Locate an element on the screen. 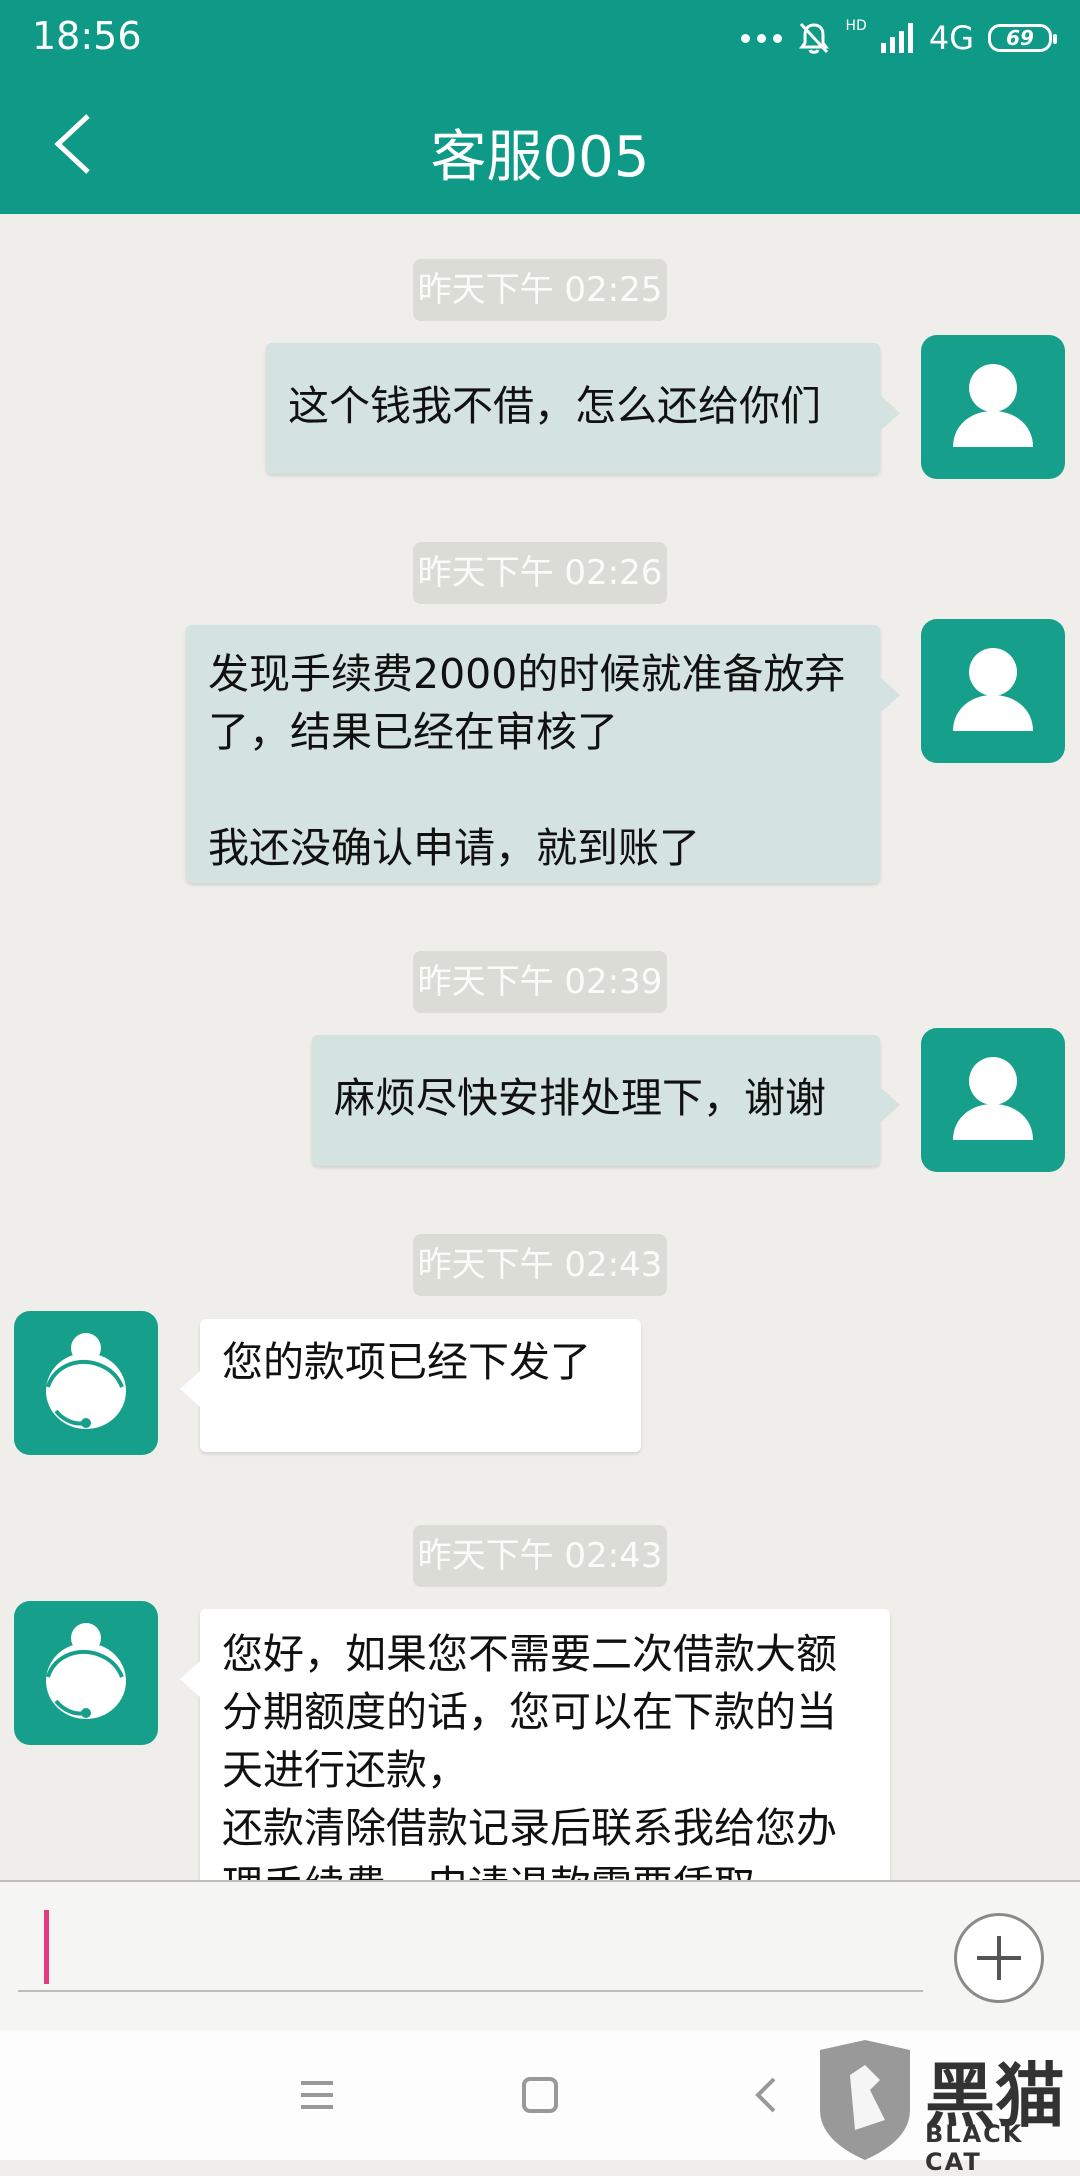 This screenshot has width=1080, height=2176. agent-message-bubble: 您的款项已经下发了 is located at coordinates (410, 1385).